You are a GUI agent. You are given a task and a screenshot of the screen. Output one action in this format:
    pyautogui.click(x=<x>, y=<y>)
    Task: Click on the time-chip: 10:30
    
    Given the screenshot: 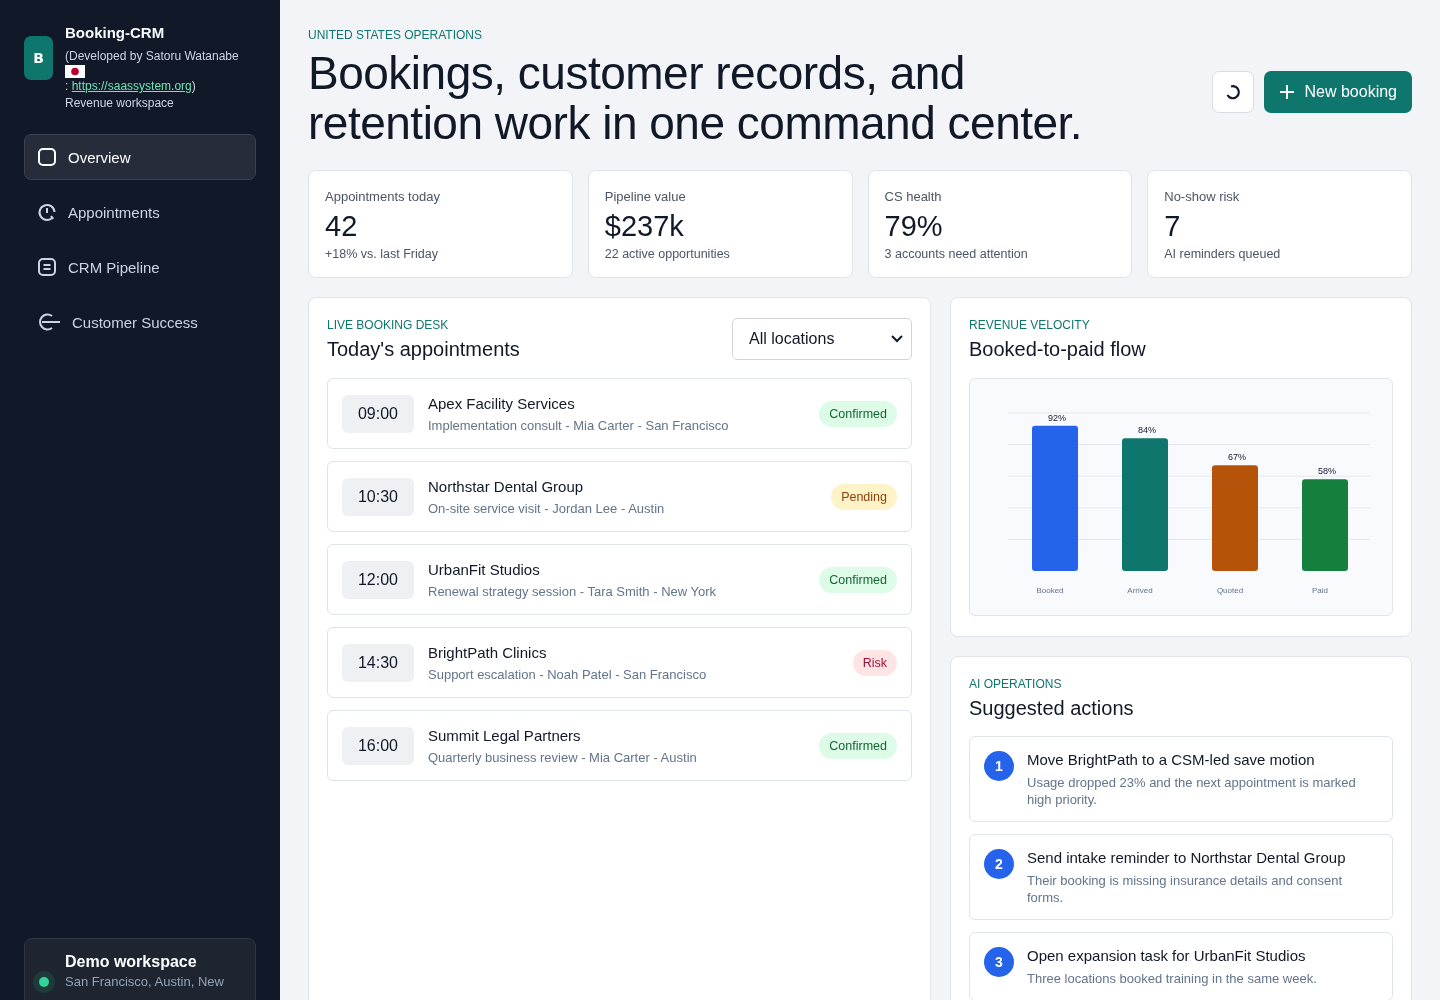 What is the action you would take?
    pyautogui.click(x=378, y=496)
    